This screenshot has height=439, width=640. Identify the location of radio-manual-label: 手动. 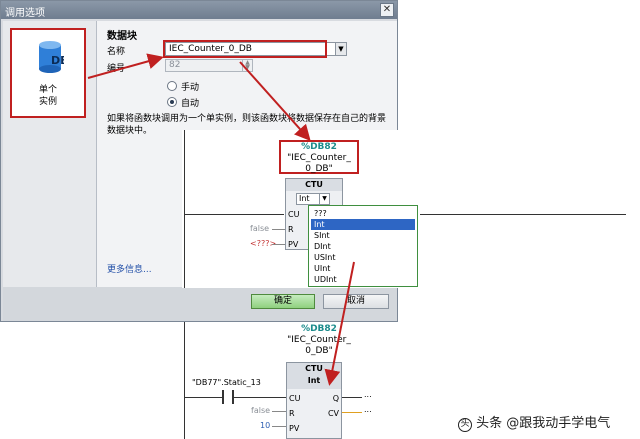
(190, 88).